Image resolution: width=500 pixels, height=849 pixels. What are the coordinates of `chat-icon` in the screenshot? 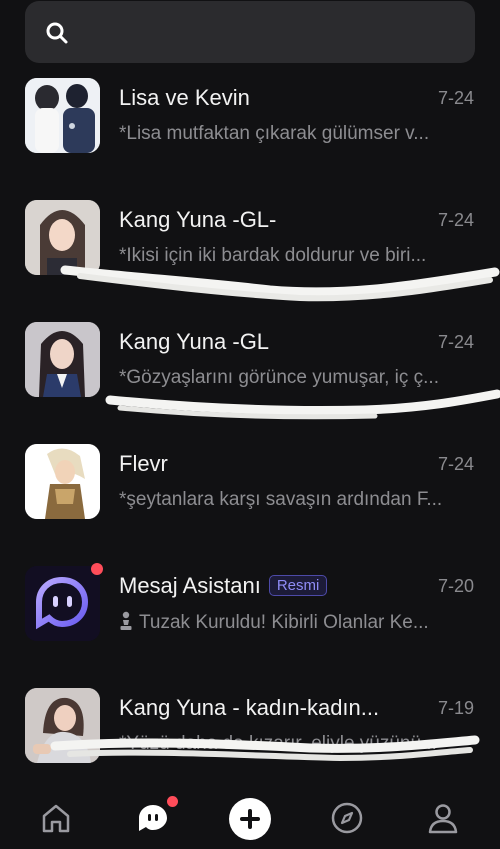 It's located at (153, 818).